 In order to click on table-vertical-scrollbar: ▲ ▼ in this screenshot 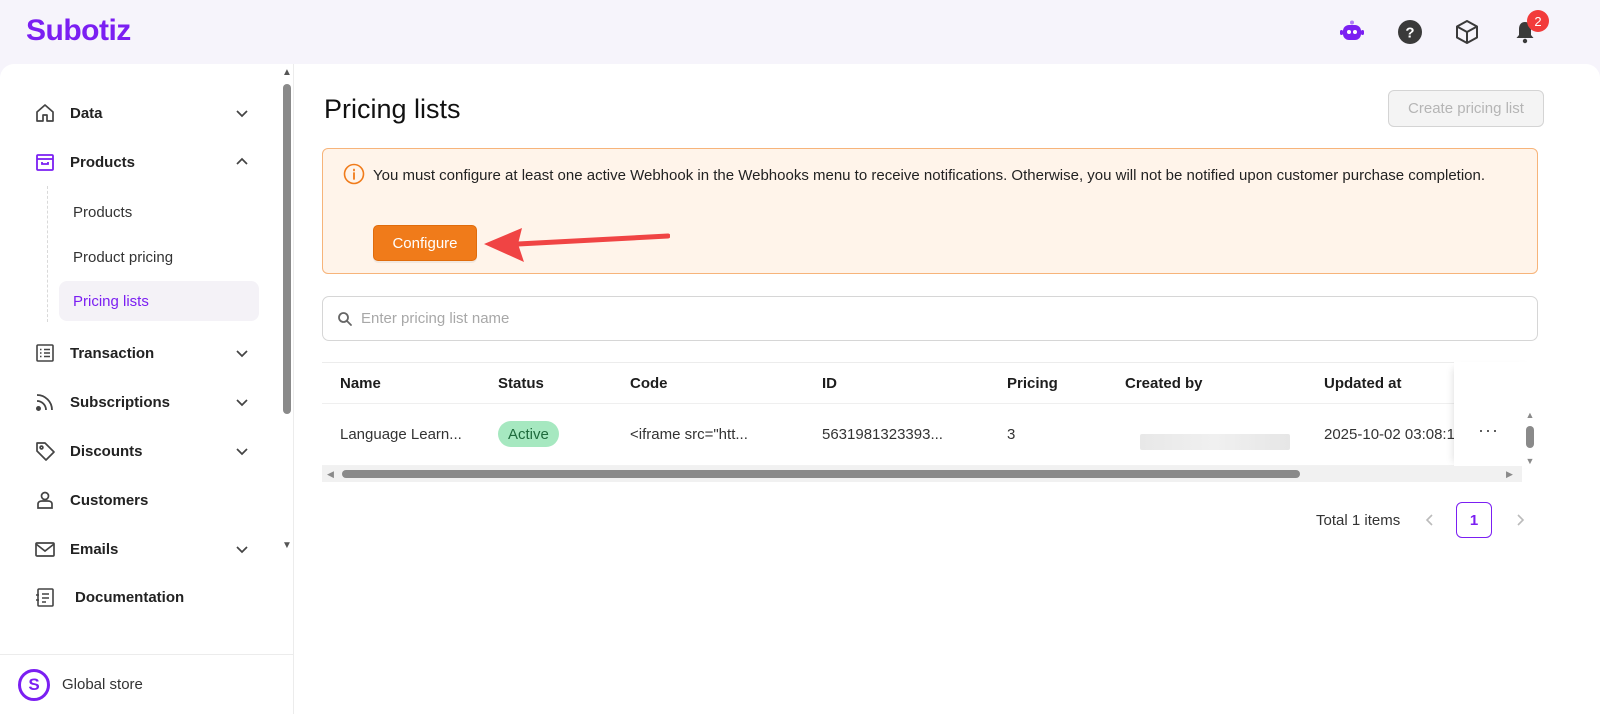, I will do `click(1530, 438)`.